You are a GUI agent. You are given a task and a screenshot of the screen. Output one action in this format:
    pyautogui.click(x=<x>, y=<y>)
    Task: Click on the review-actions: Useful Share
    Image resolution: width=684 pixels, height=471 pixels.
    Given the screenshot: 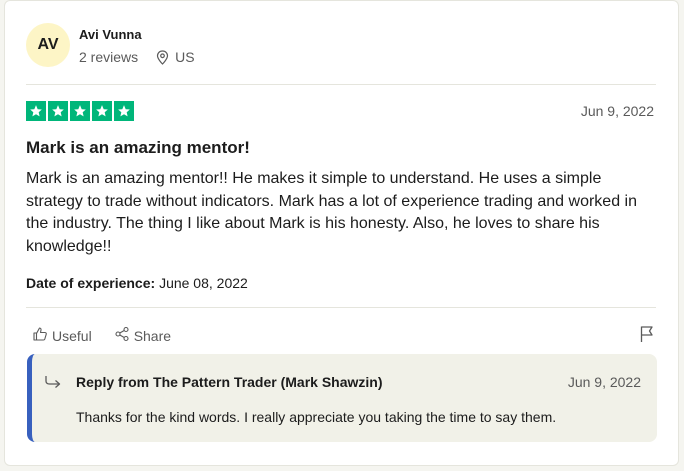 What is the action you would take?
    pyautogui.click(x=112, y=335)
    